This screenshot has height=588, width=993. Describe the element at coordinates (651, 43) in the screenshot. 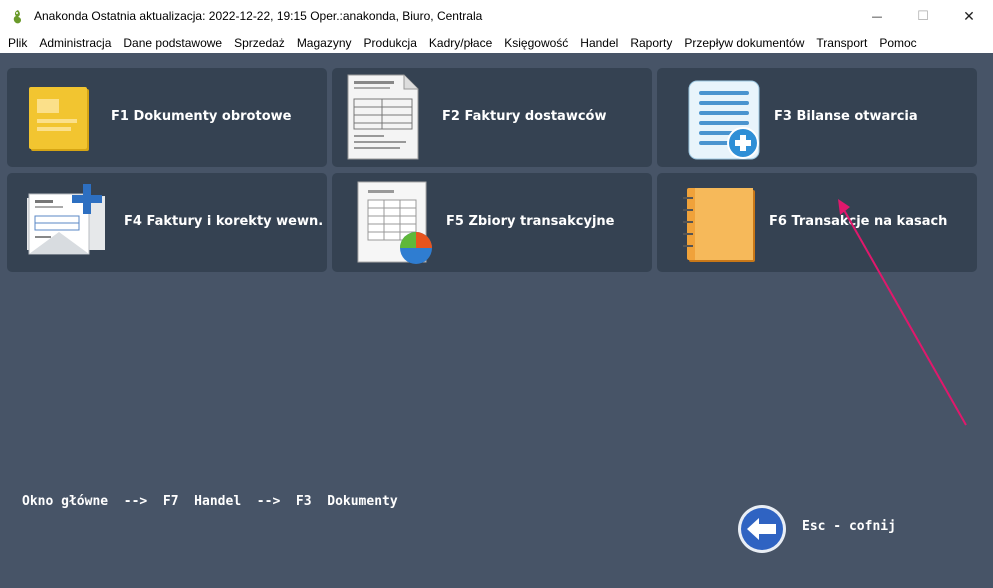

I see `menu-raporty: Raporty` at that location.